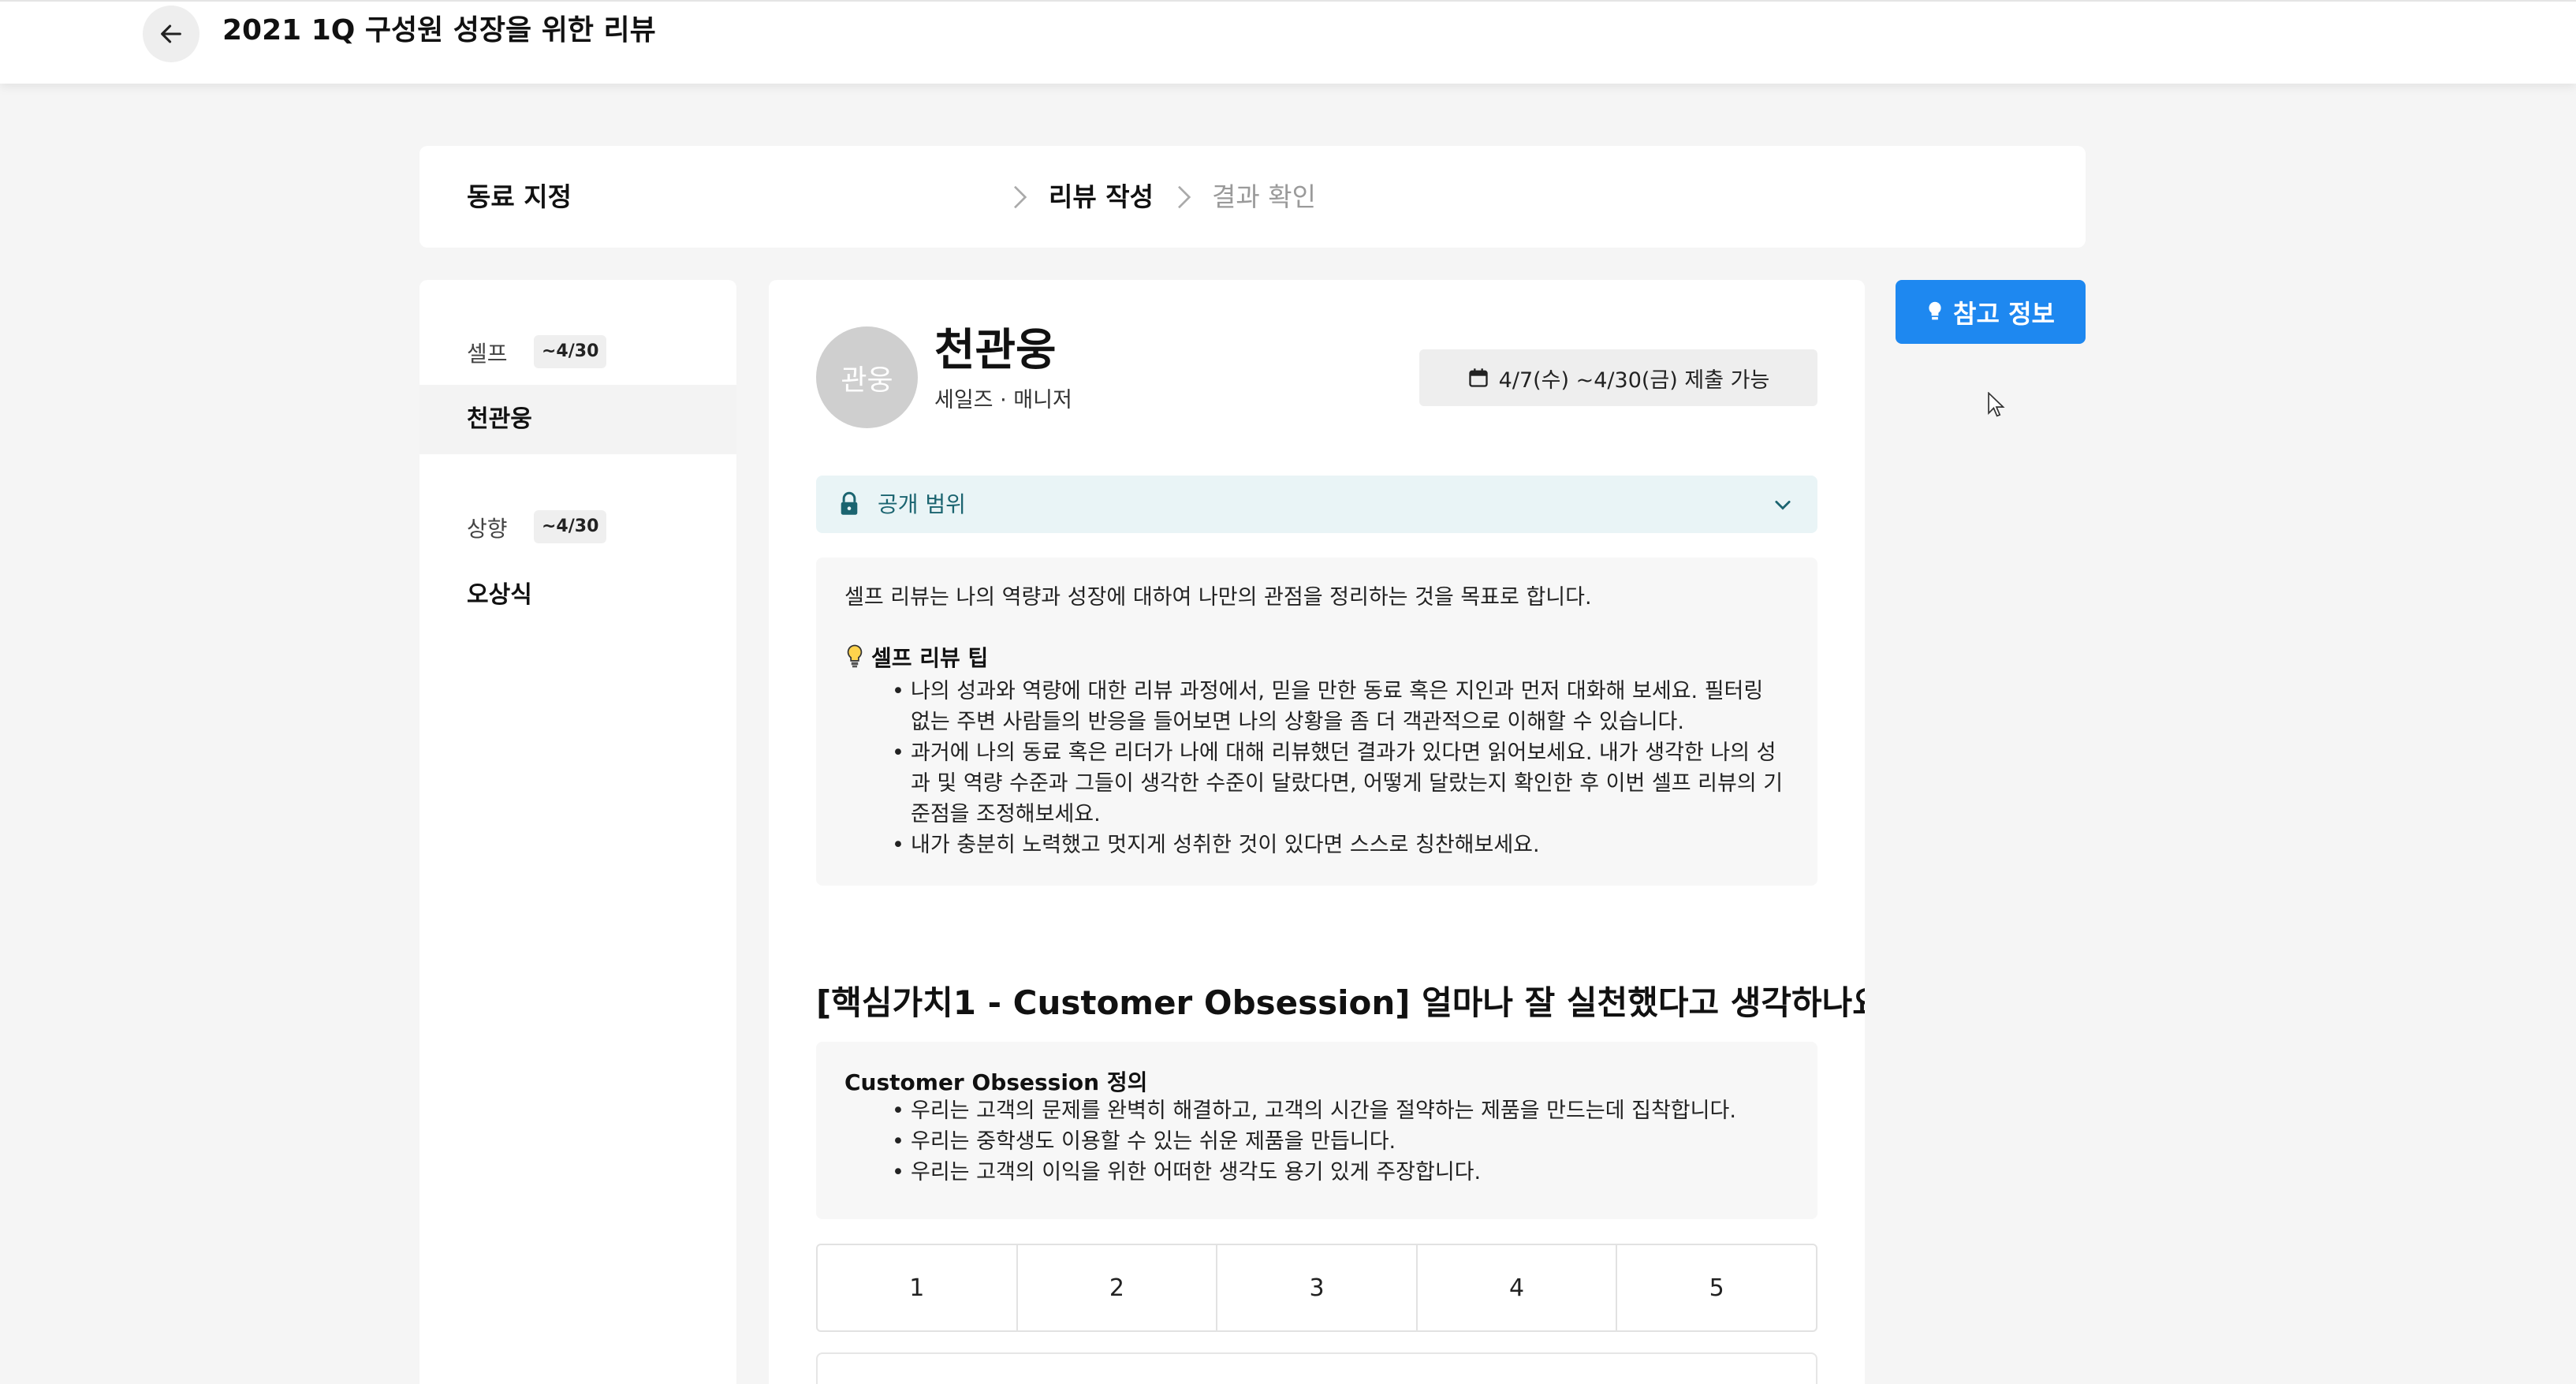 This screenshot has width=2576, height=1384. What do you see at coordinates (439, 30) in the screenshot?
I see `page-title: 2021 1Q 구성원 성장을 위한 리뷰` at bounding box center [439, 30].